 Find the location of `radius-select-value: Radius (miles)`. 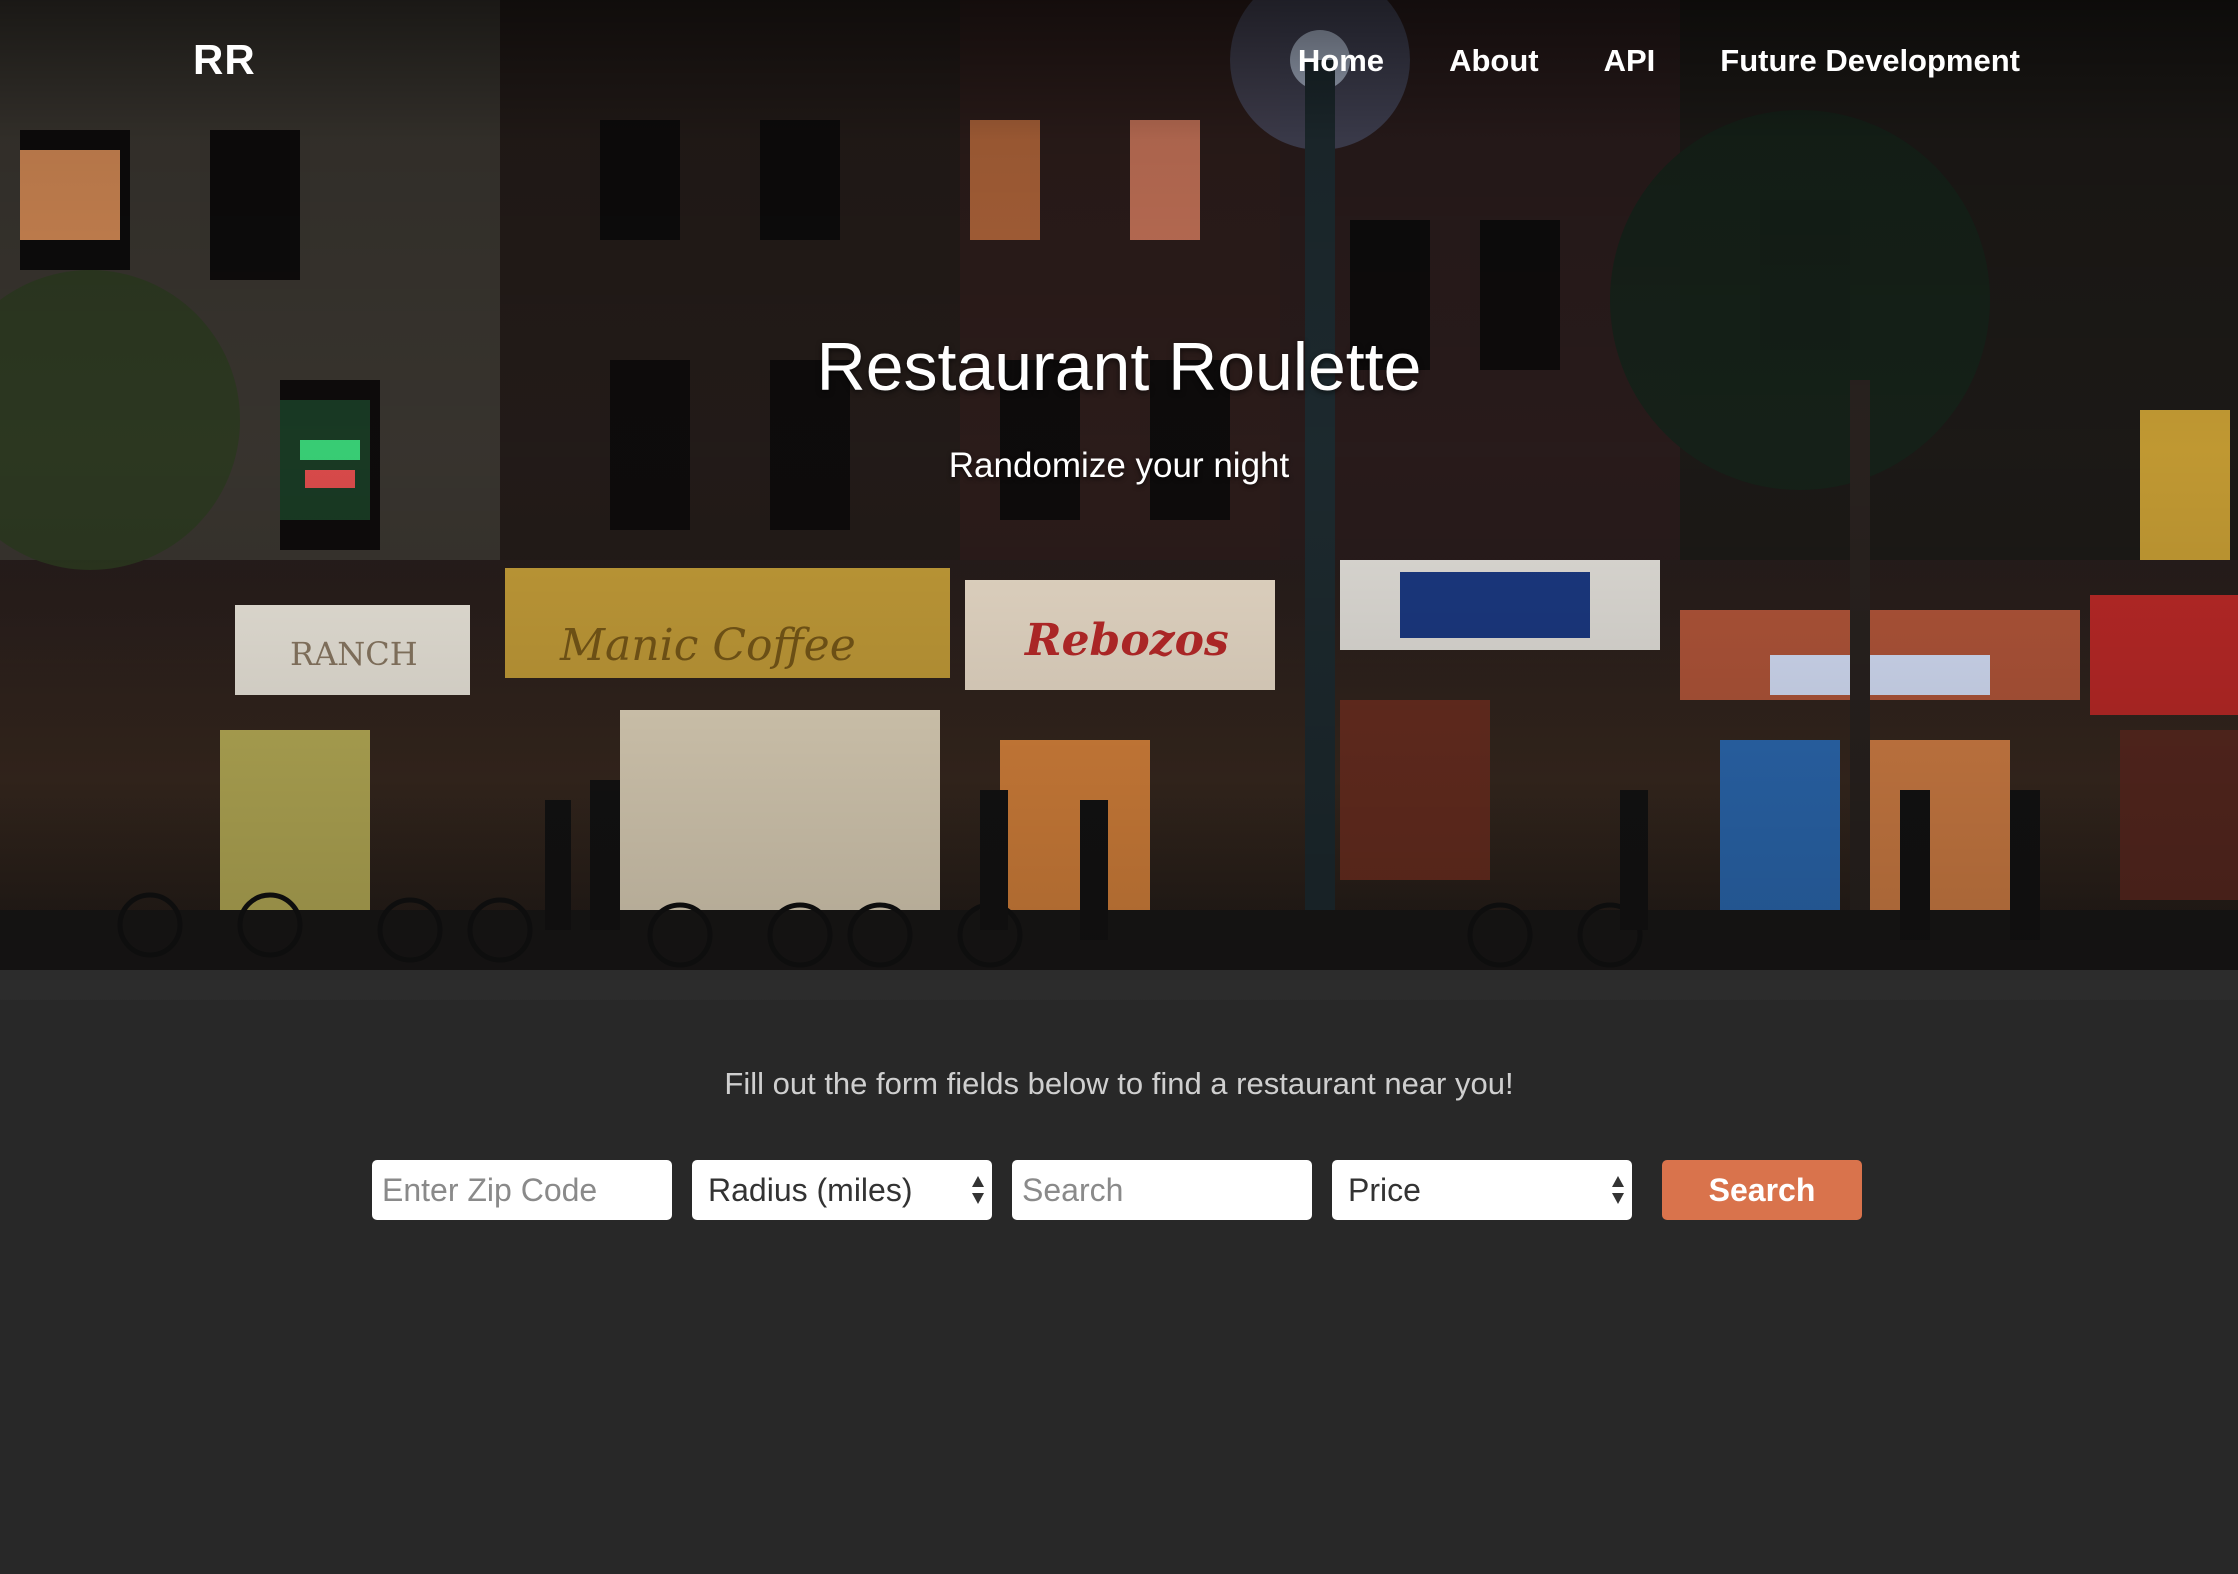

radius-select-value: Radius (miles) is located at coordinates (810, 1189).